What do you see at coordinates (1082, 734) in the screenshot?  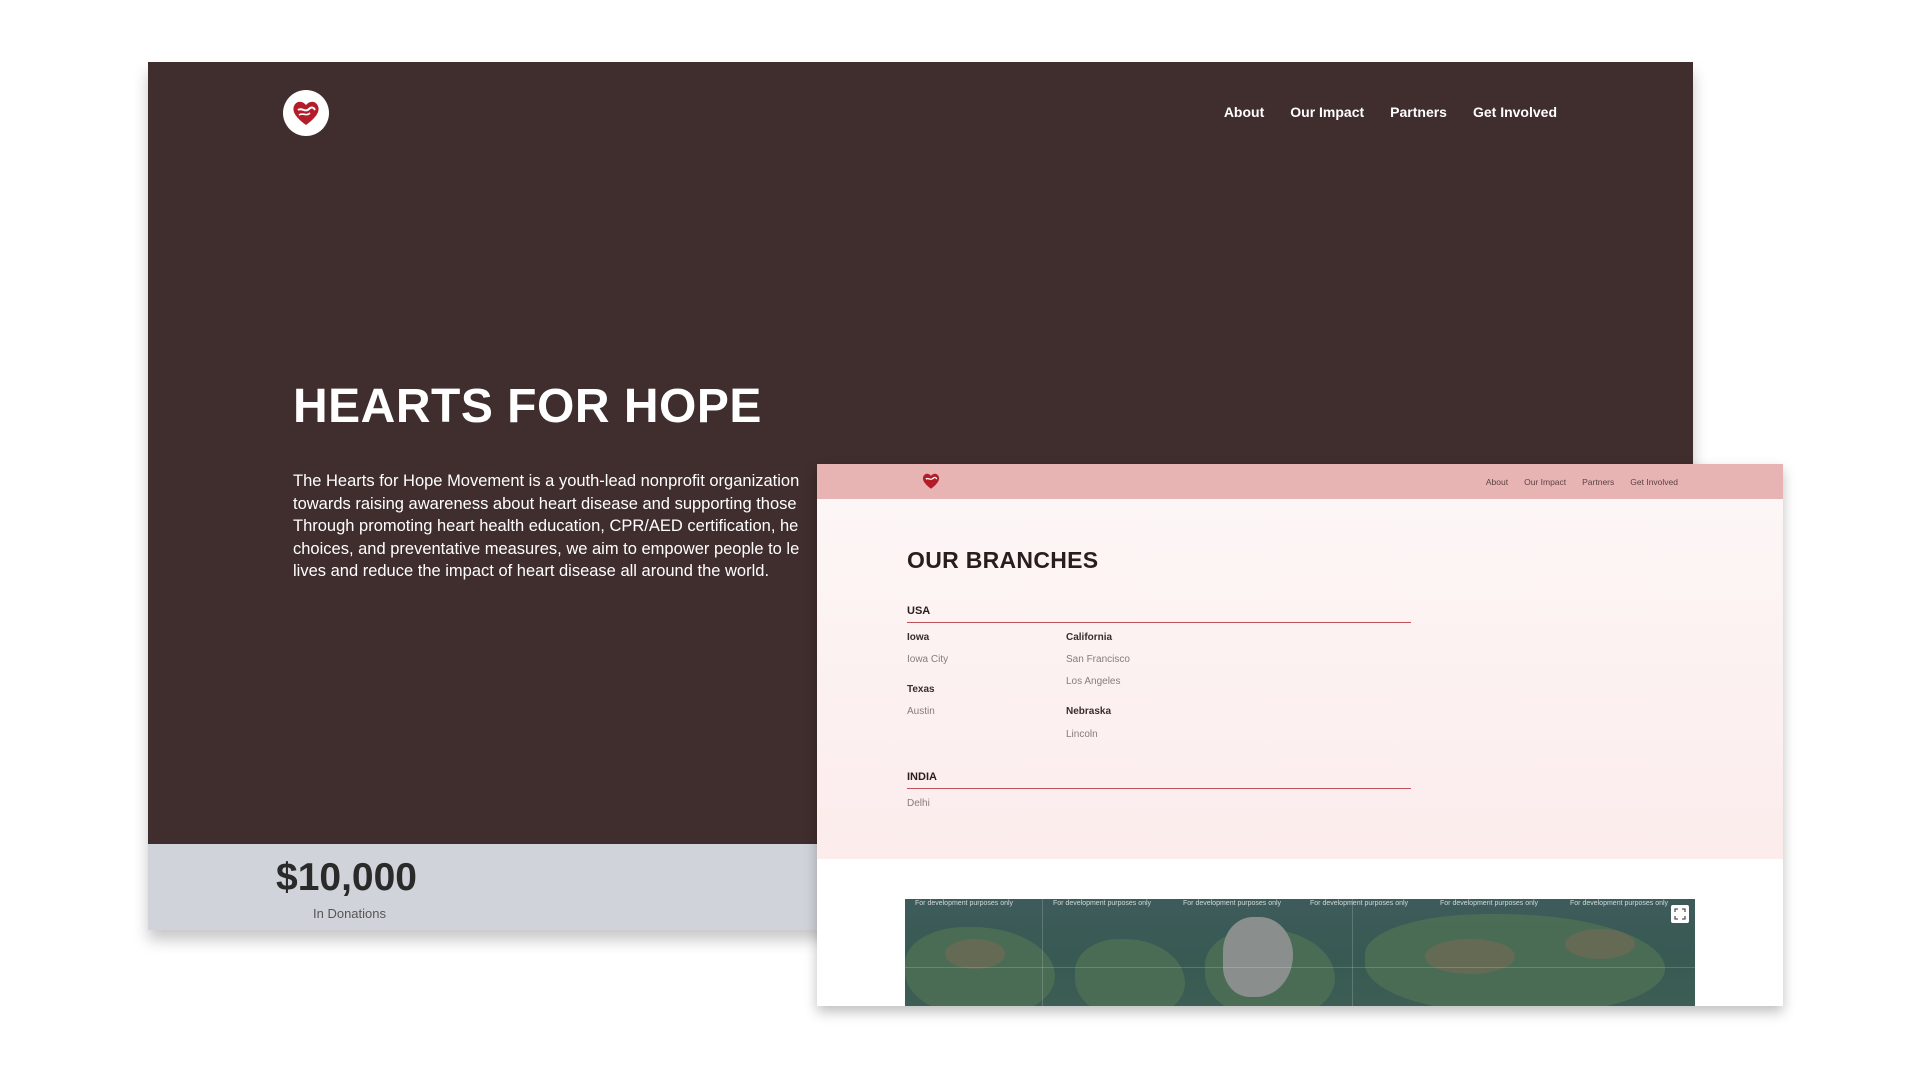 I see `city-lincoln: Lincoln` at bounding box center [1082, 734].